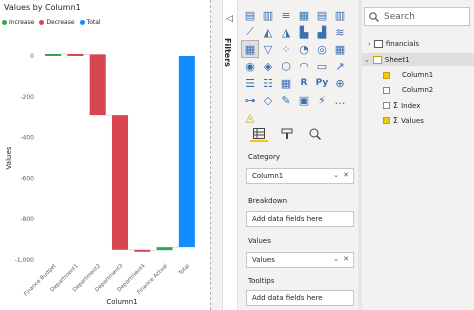  Describe the element at coordinates (268, 176) in the screenshot. I see `category-field: Column1` at that location.